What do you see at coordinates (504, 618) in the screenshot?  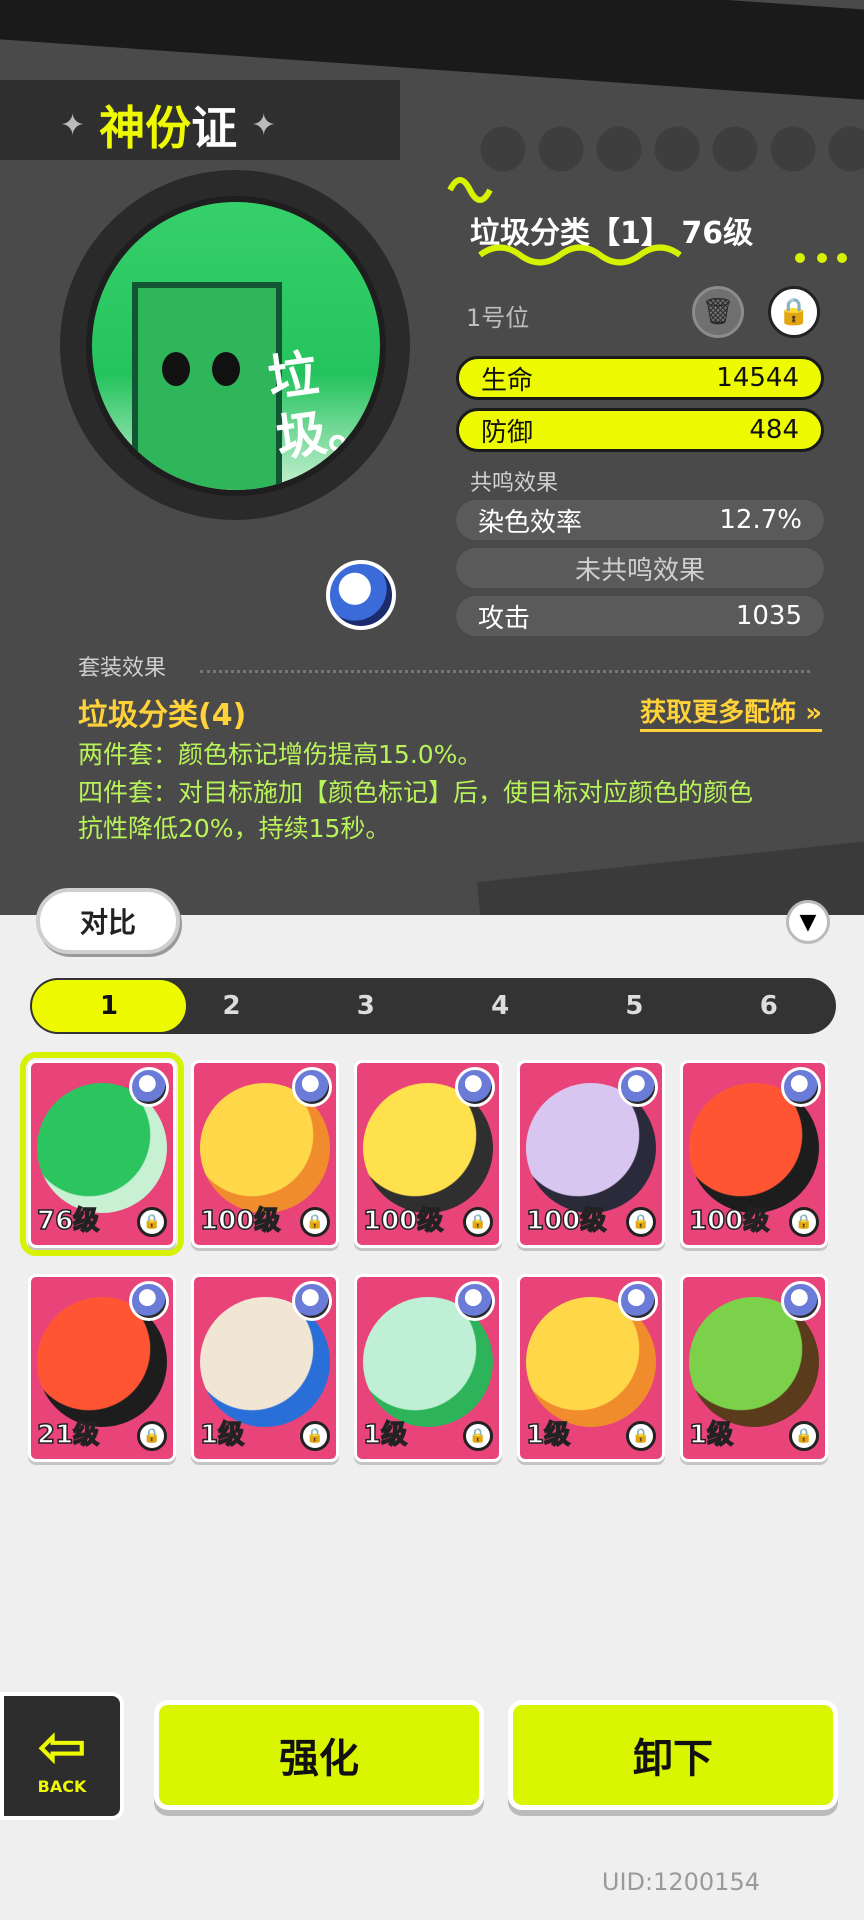 I see `stat-label: 攻击` at bounding box center [504, 618].